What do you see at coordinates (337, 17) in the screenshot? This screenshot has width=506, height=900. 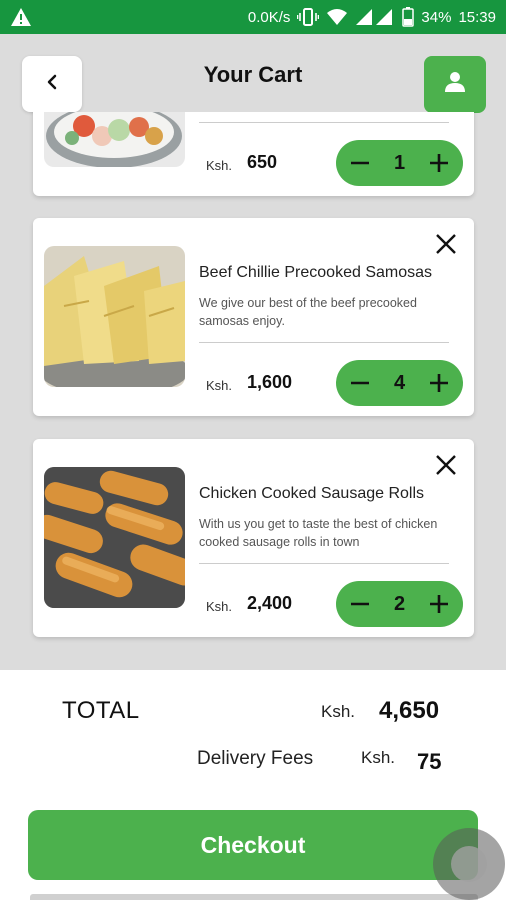 I see `wifi-icon` at bounding box center [337, 17].